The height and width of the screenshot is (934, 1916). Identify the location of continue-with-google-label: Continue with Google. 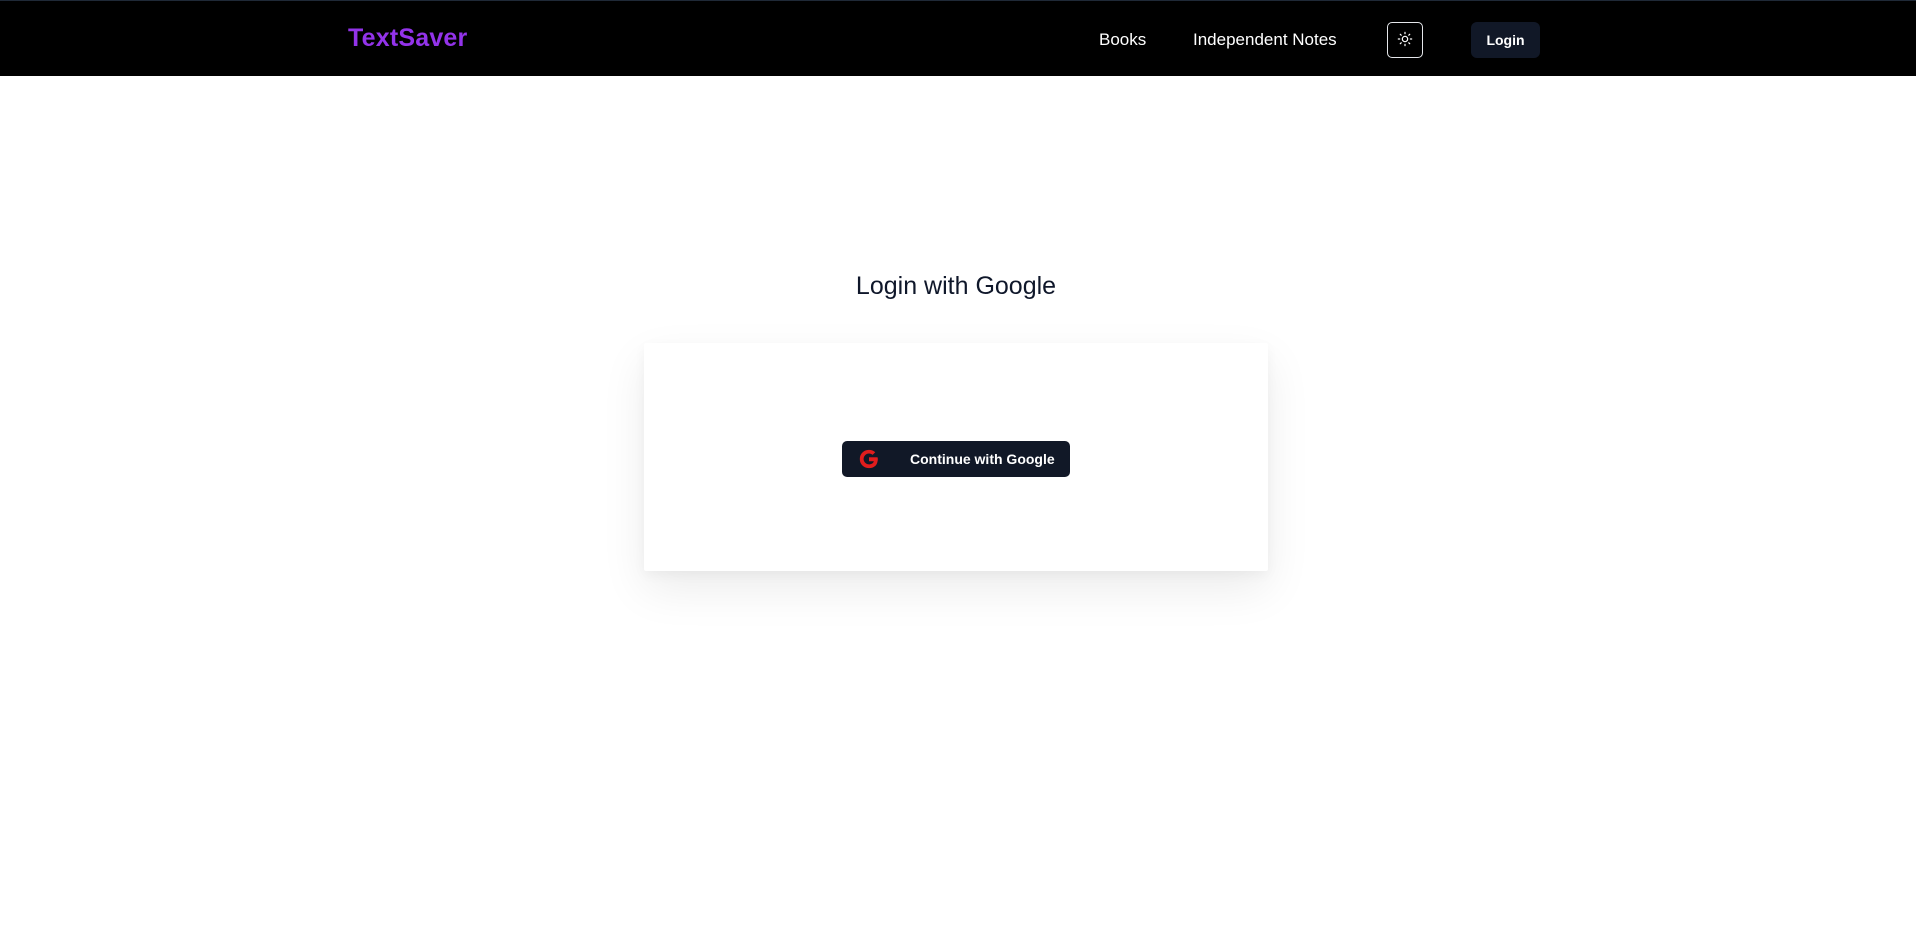
(982, 459).